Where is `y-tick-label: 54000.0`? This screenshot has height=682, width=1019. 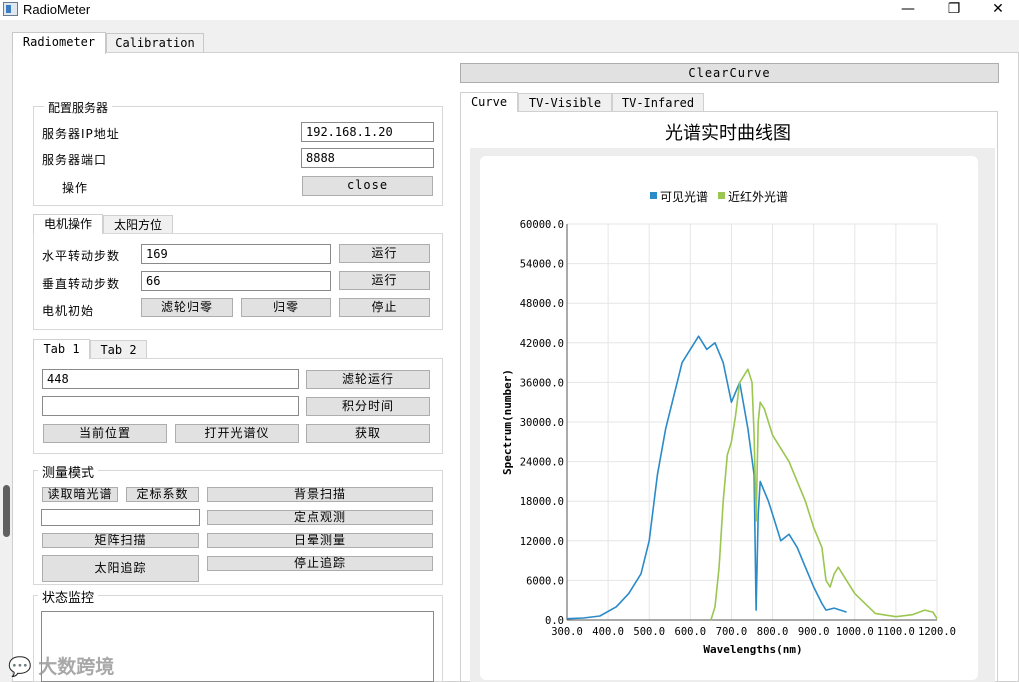 y-tick-label: 54000.0 is located at coordinates (542, 265).